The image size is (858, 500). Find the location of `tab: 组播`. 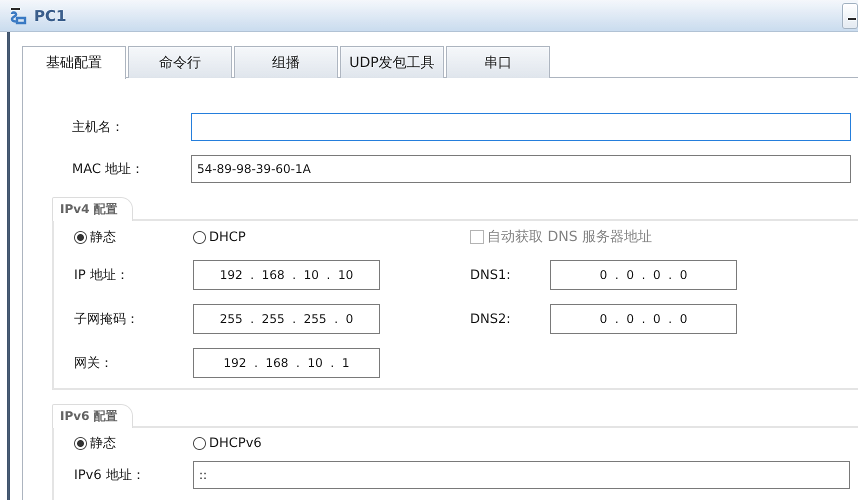

tab: 组播 is located at coordinates (286, 62).